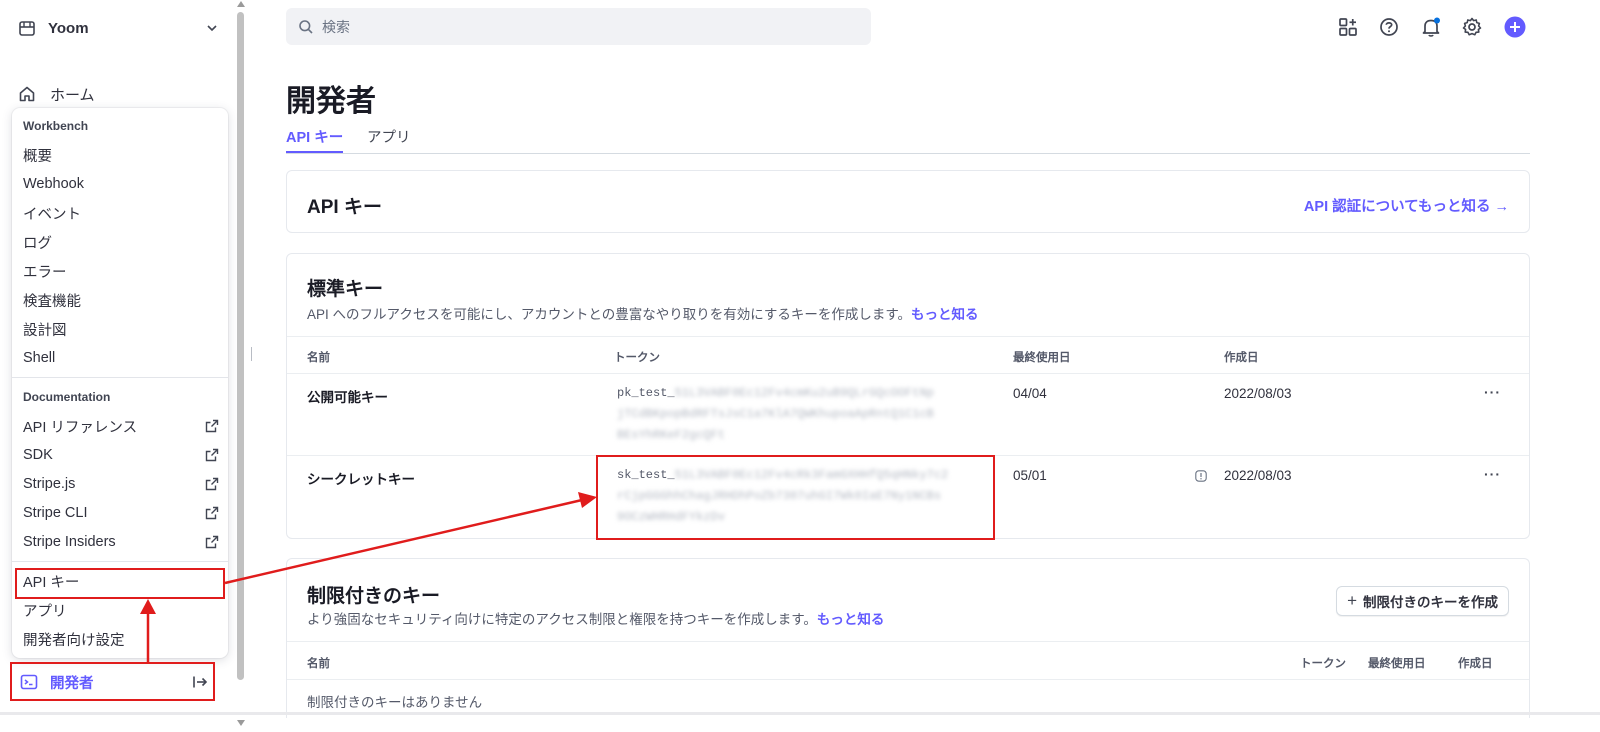  Describe the element at coordinates (1258, 475) in the screenshot. I see `secret-key-created: 2022/08/03` at that location.